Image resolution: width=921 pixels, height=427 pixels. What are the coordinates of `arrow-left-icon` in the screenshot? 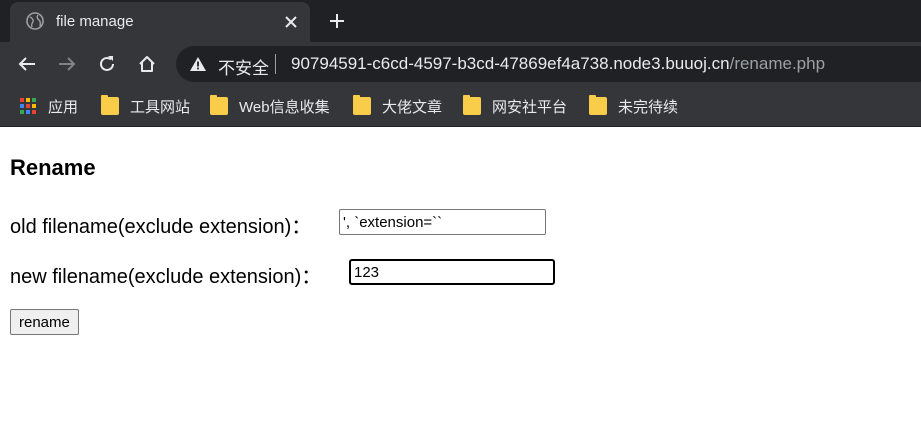 It's located at (27, 64).